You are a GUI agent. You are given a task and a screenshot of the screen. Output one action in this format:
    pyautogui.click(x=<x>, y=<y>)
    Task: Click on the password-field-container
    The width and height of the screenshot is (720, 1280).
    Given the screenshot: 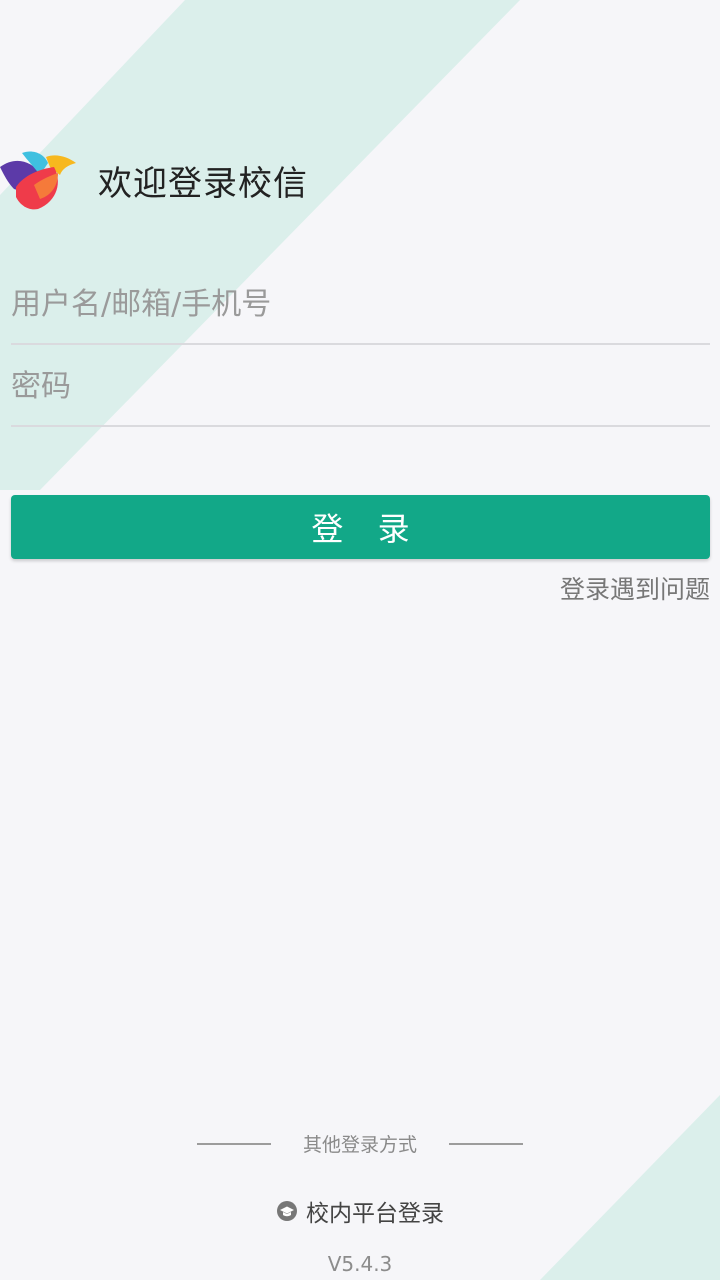 What is the action you would take?
    pyautogui.click(x=360, y=387)
    